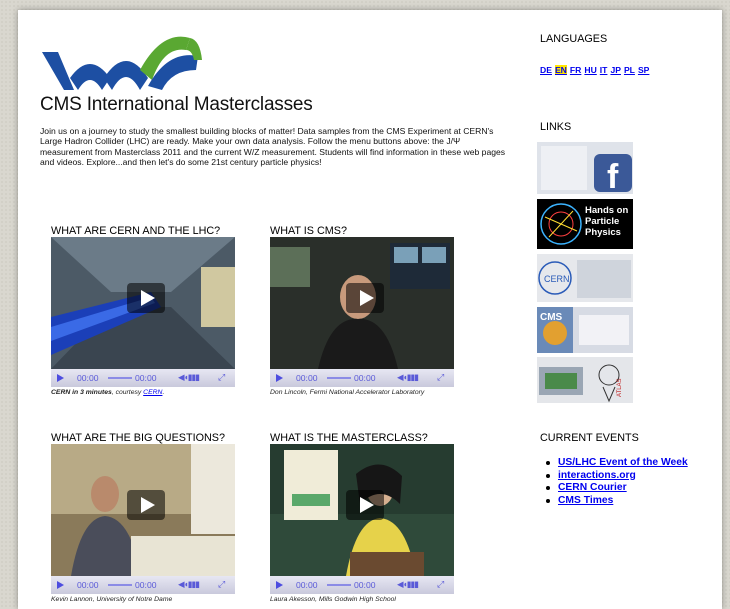 This screenshot has height=609, width=730. Describe the element at coordinates (589, 438) in the screenshot. I see `current-events-heading: CURRENT EVENTS` at that location.